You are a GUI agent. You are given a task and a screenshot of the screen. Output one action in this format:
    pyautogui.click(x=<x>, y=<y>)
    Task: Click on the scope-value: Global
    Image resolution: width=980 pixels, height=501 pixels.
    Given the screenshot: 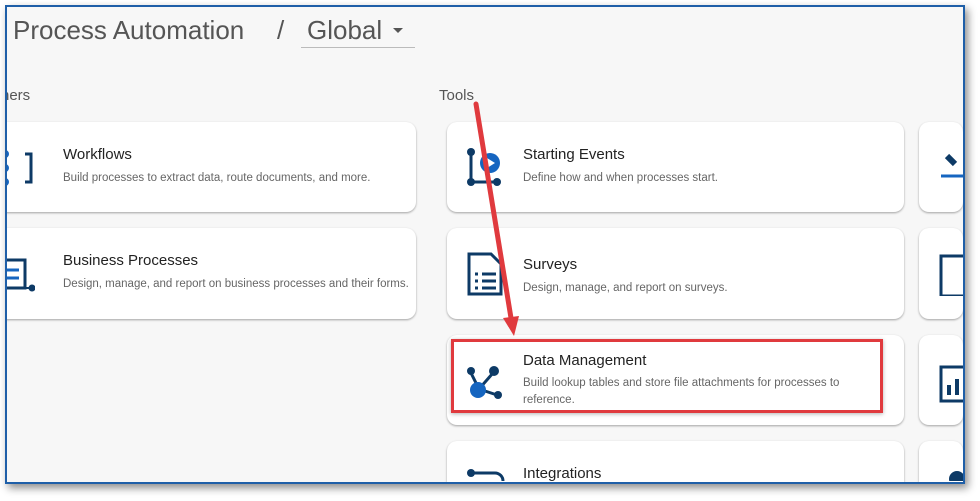 What is the action you would take?
    pyautogui.click(x=345, y=30)
    